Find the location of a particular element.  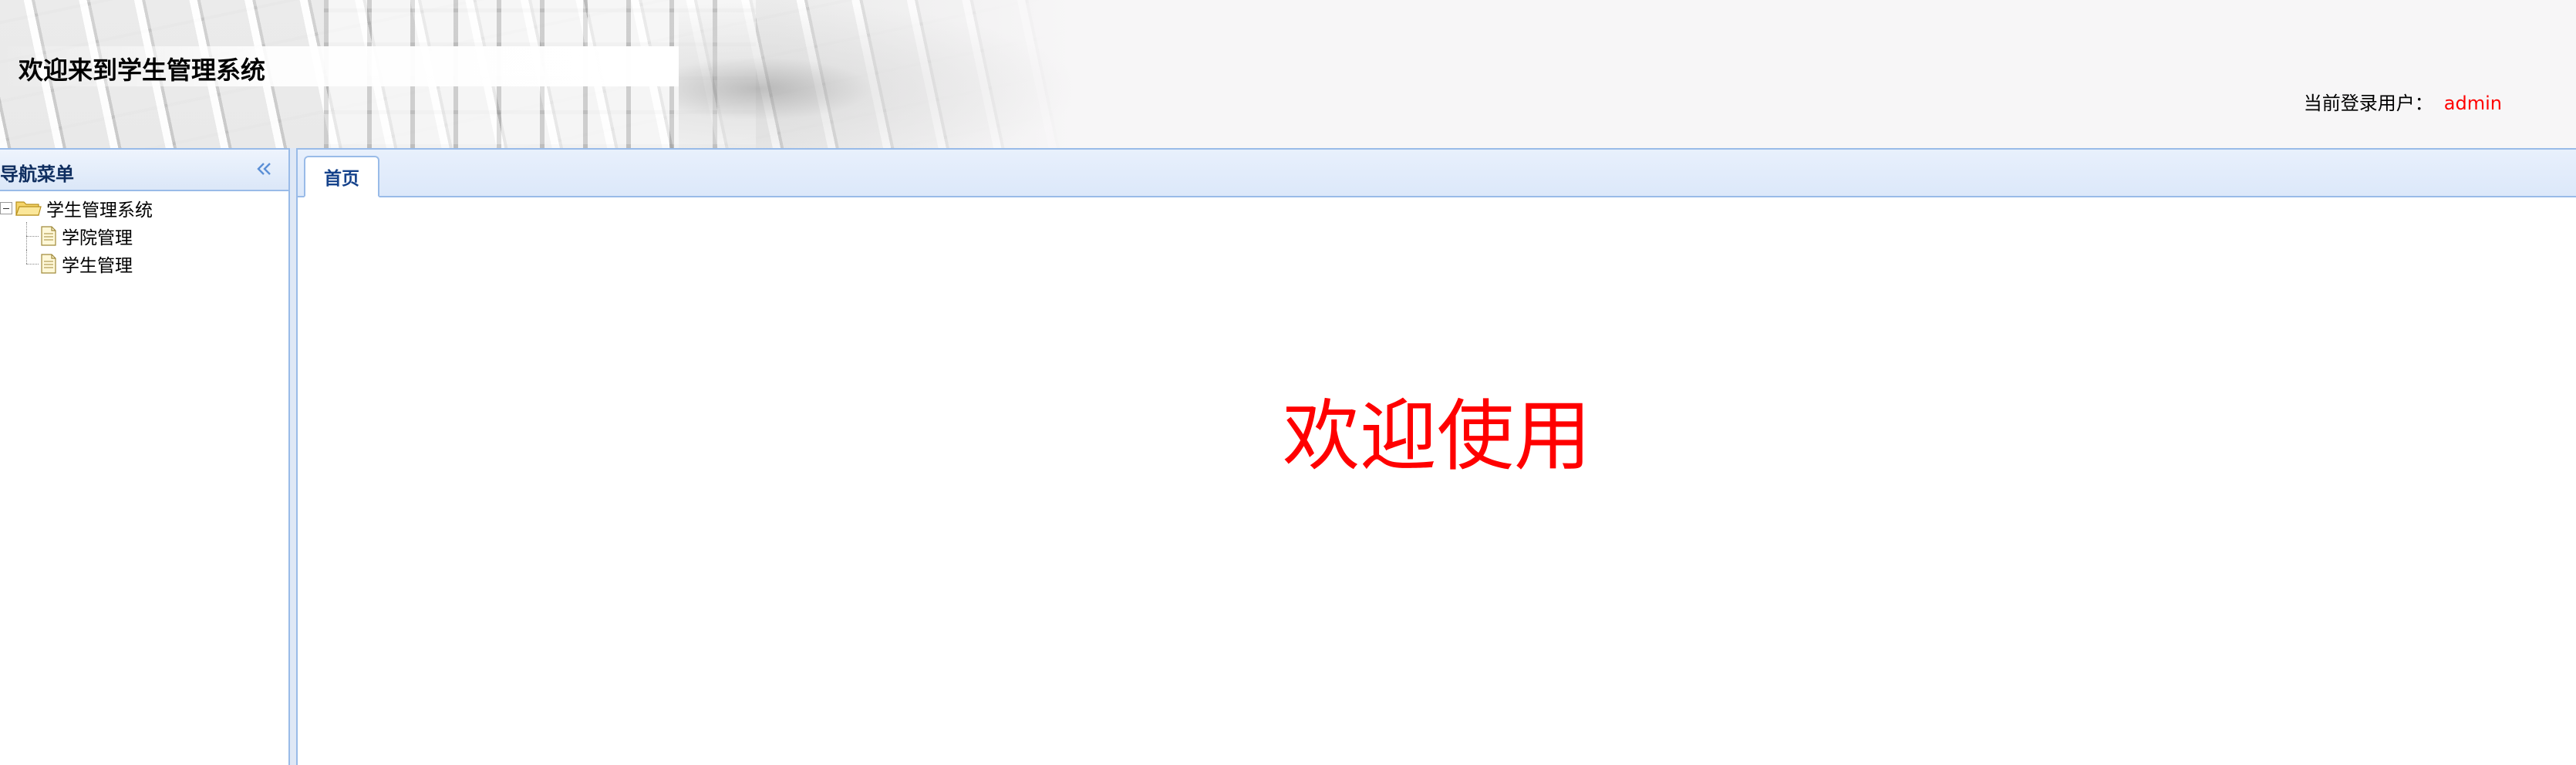

tree-node-root: 学生管理系统 is located at coordinates (144, 208).